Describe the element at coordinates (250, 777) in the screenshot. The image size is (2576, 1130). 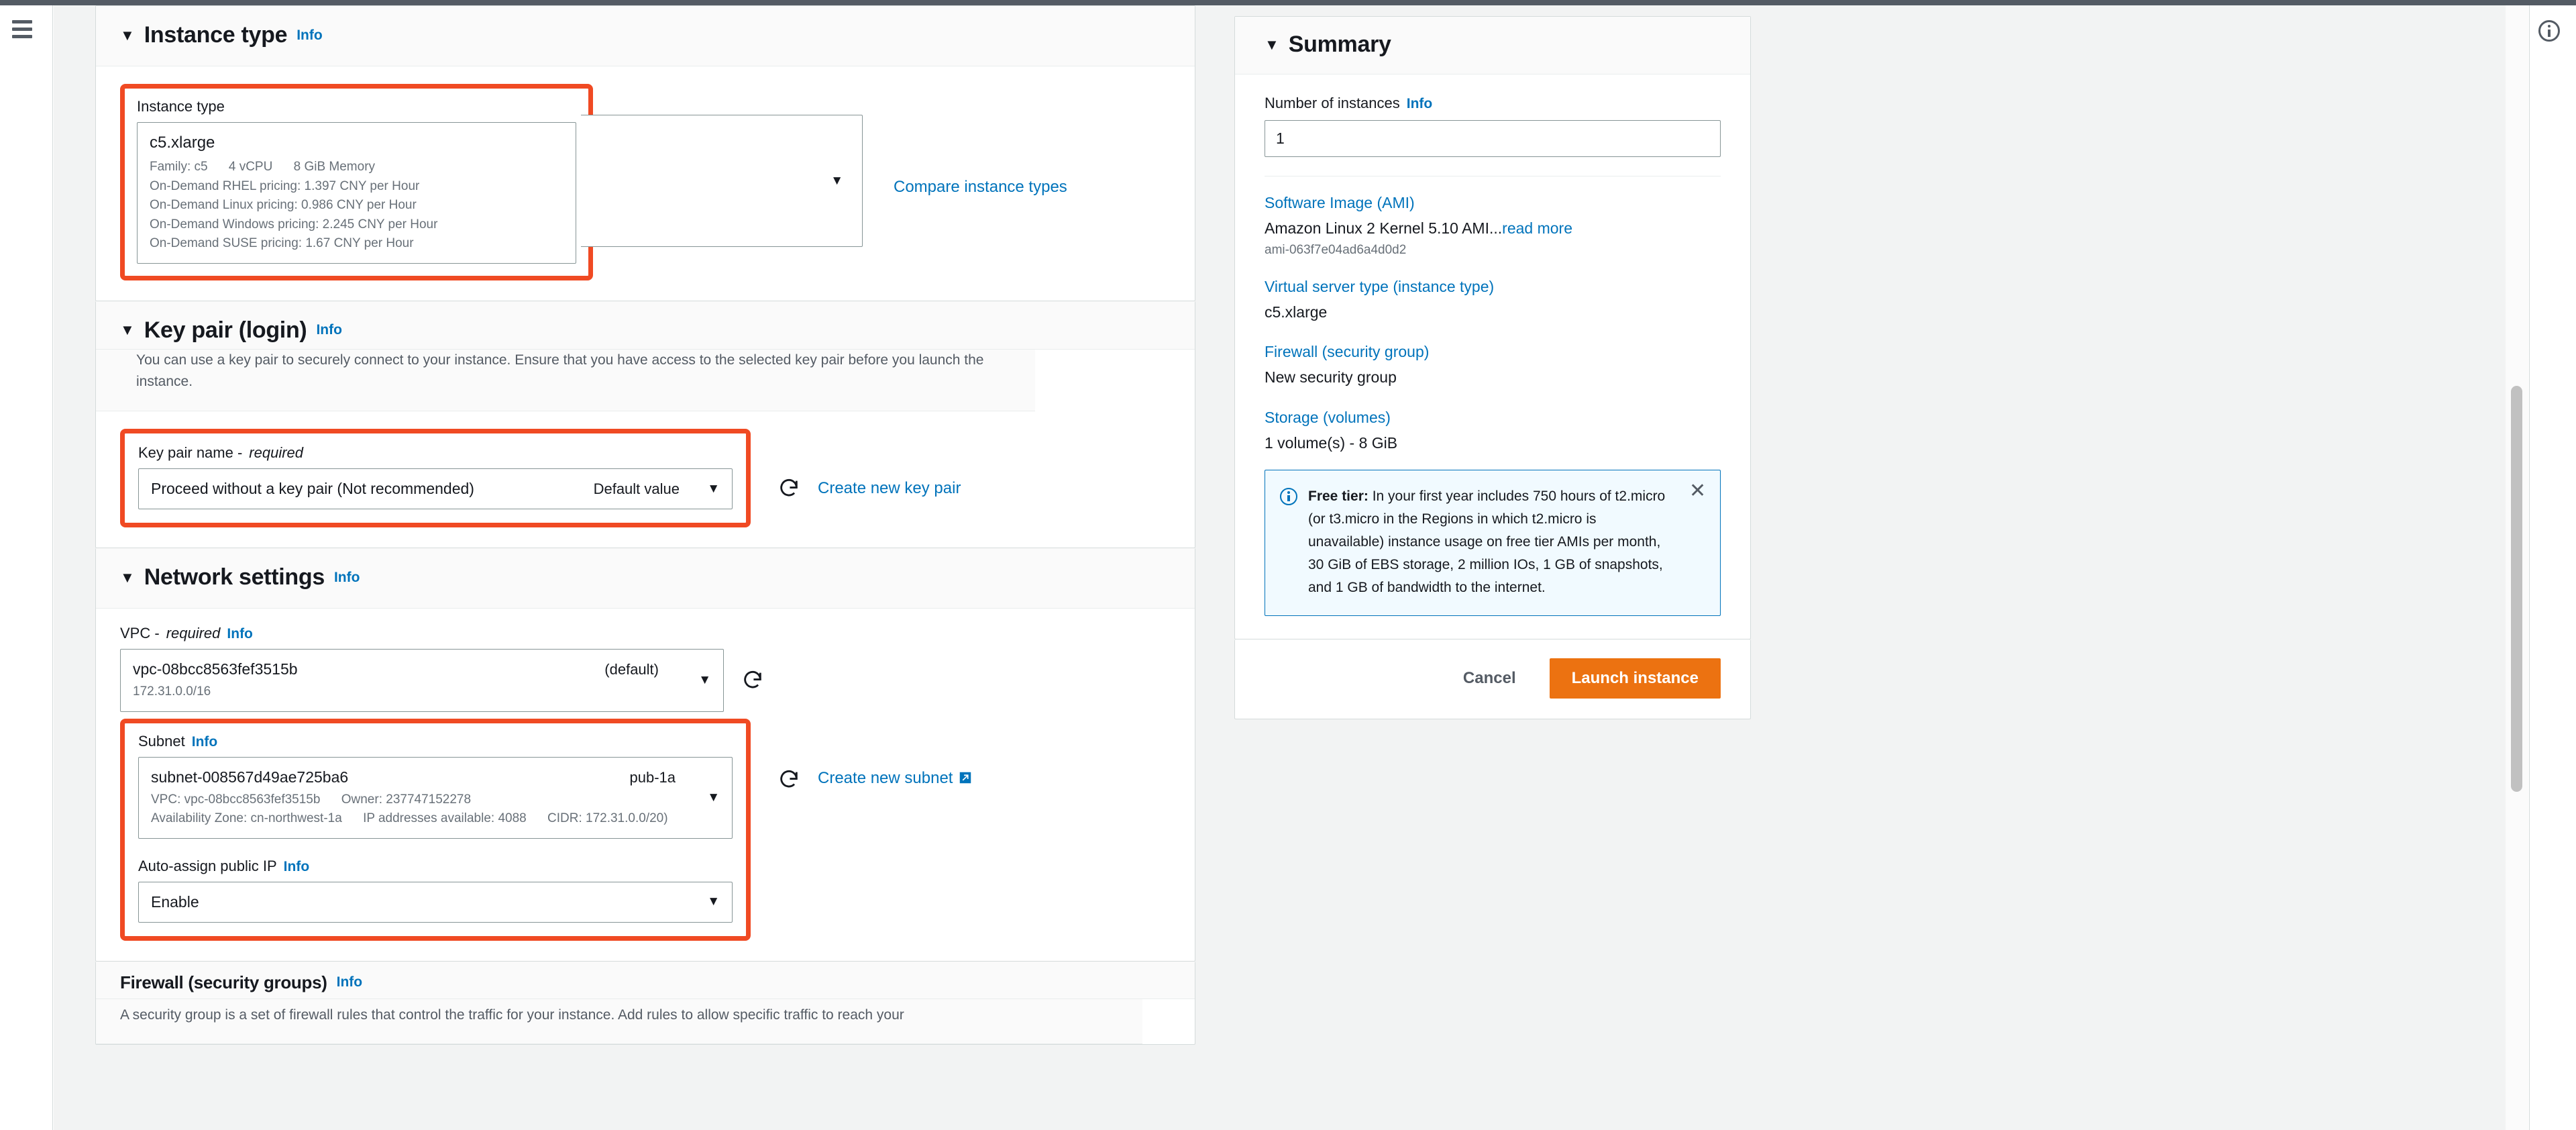
I see `subnet-selected-value: subnet-008567d49ae725ba6` at that location.